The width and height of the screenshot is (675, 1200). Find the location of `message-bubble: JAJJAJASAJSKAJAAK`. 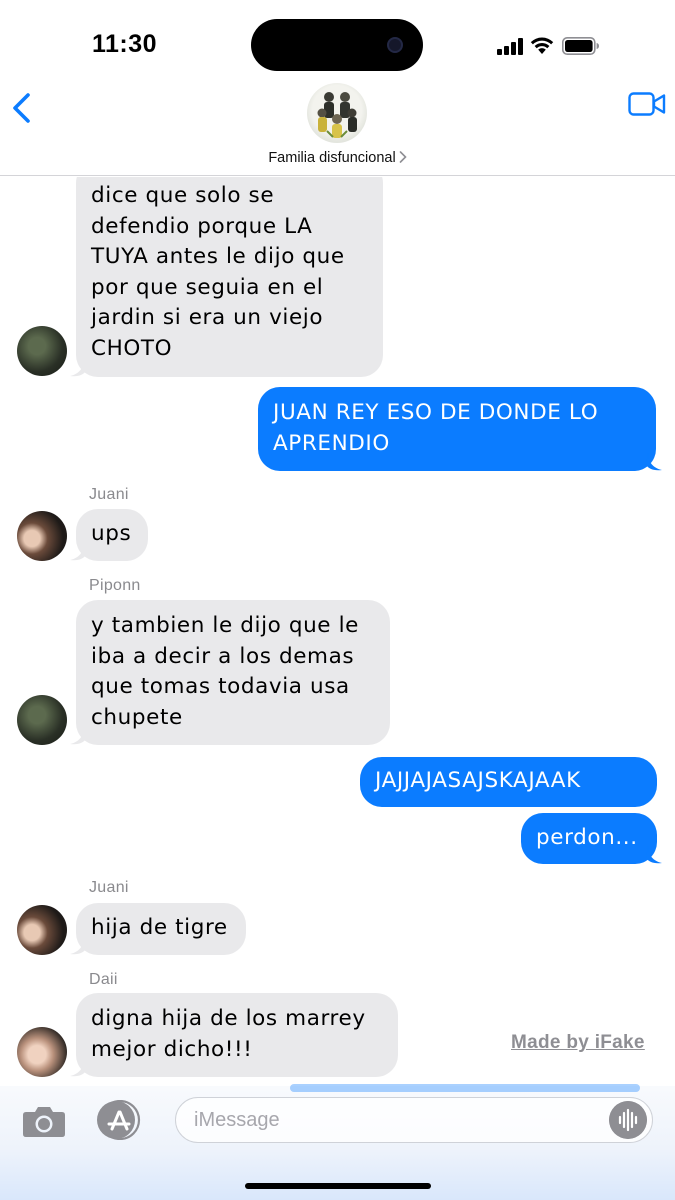

message-bubble: JAJJAJASAJSKAJAAK is located at coordinates (508, 782).